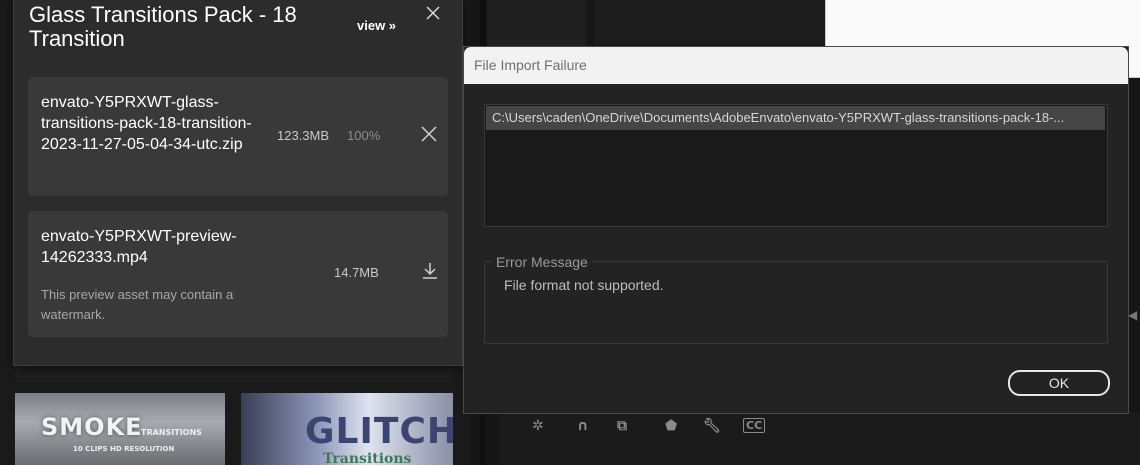  Describe the element at coordinates (584, 285) in the screenshot. I see `error-message-text: File format not supported.` at that location.